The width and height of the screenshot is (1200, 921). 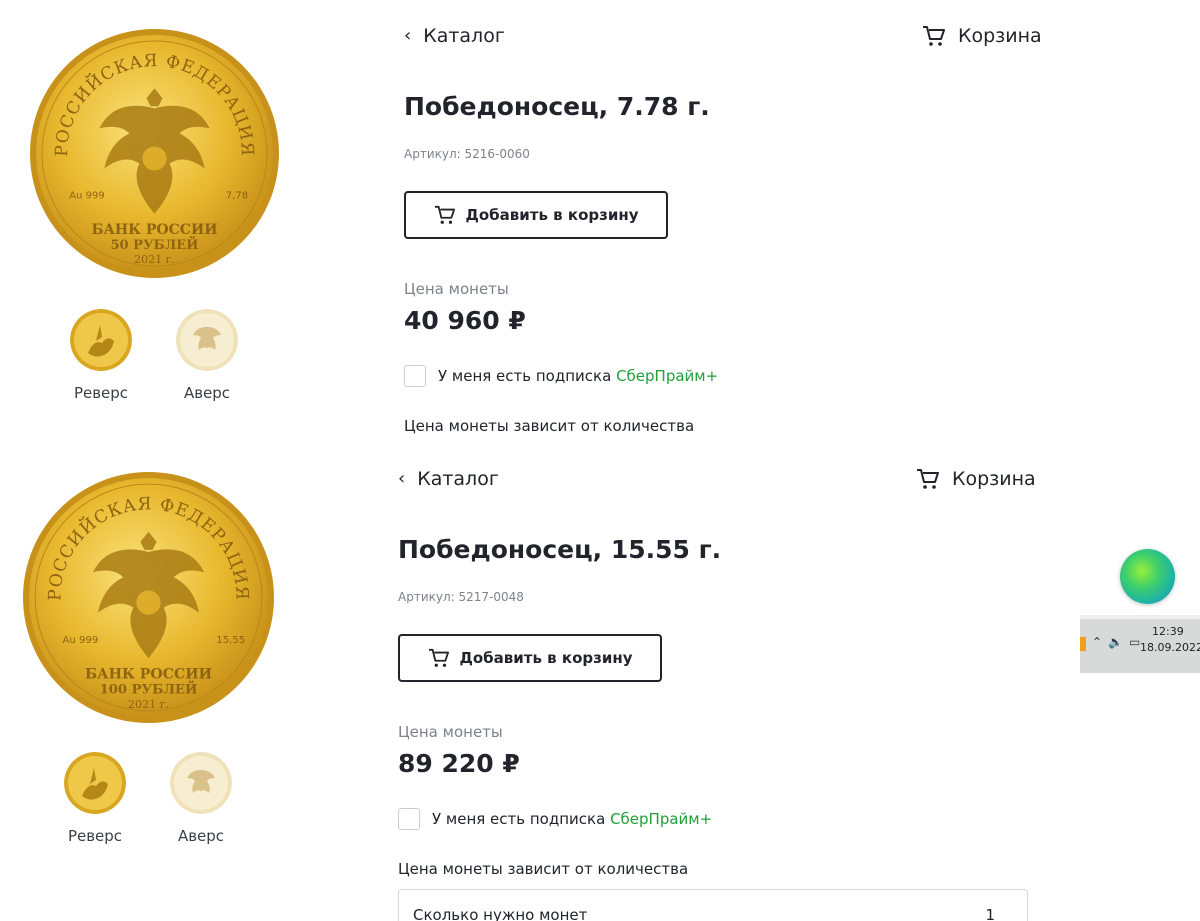 I want to click on tray-time: 12:39, so click(x=1168, y=631).